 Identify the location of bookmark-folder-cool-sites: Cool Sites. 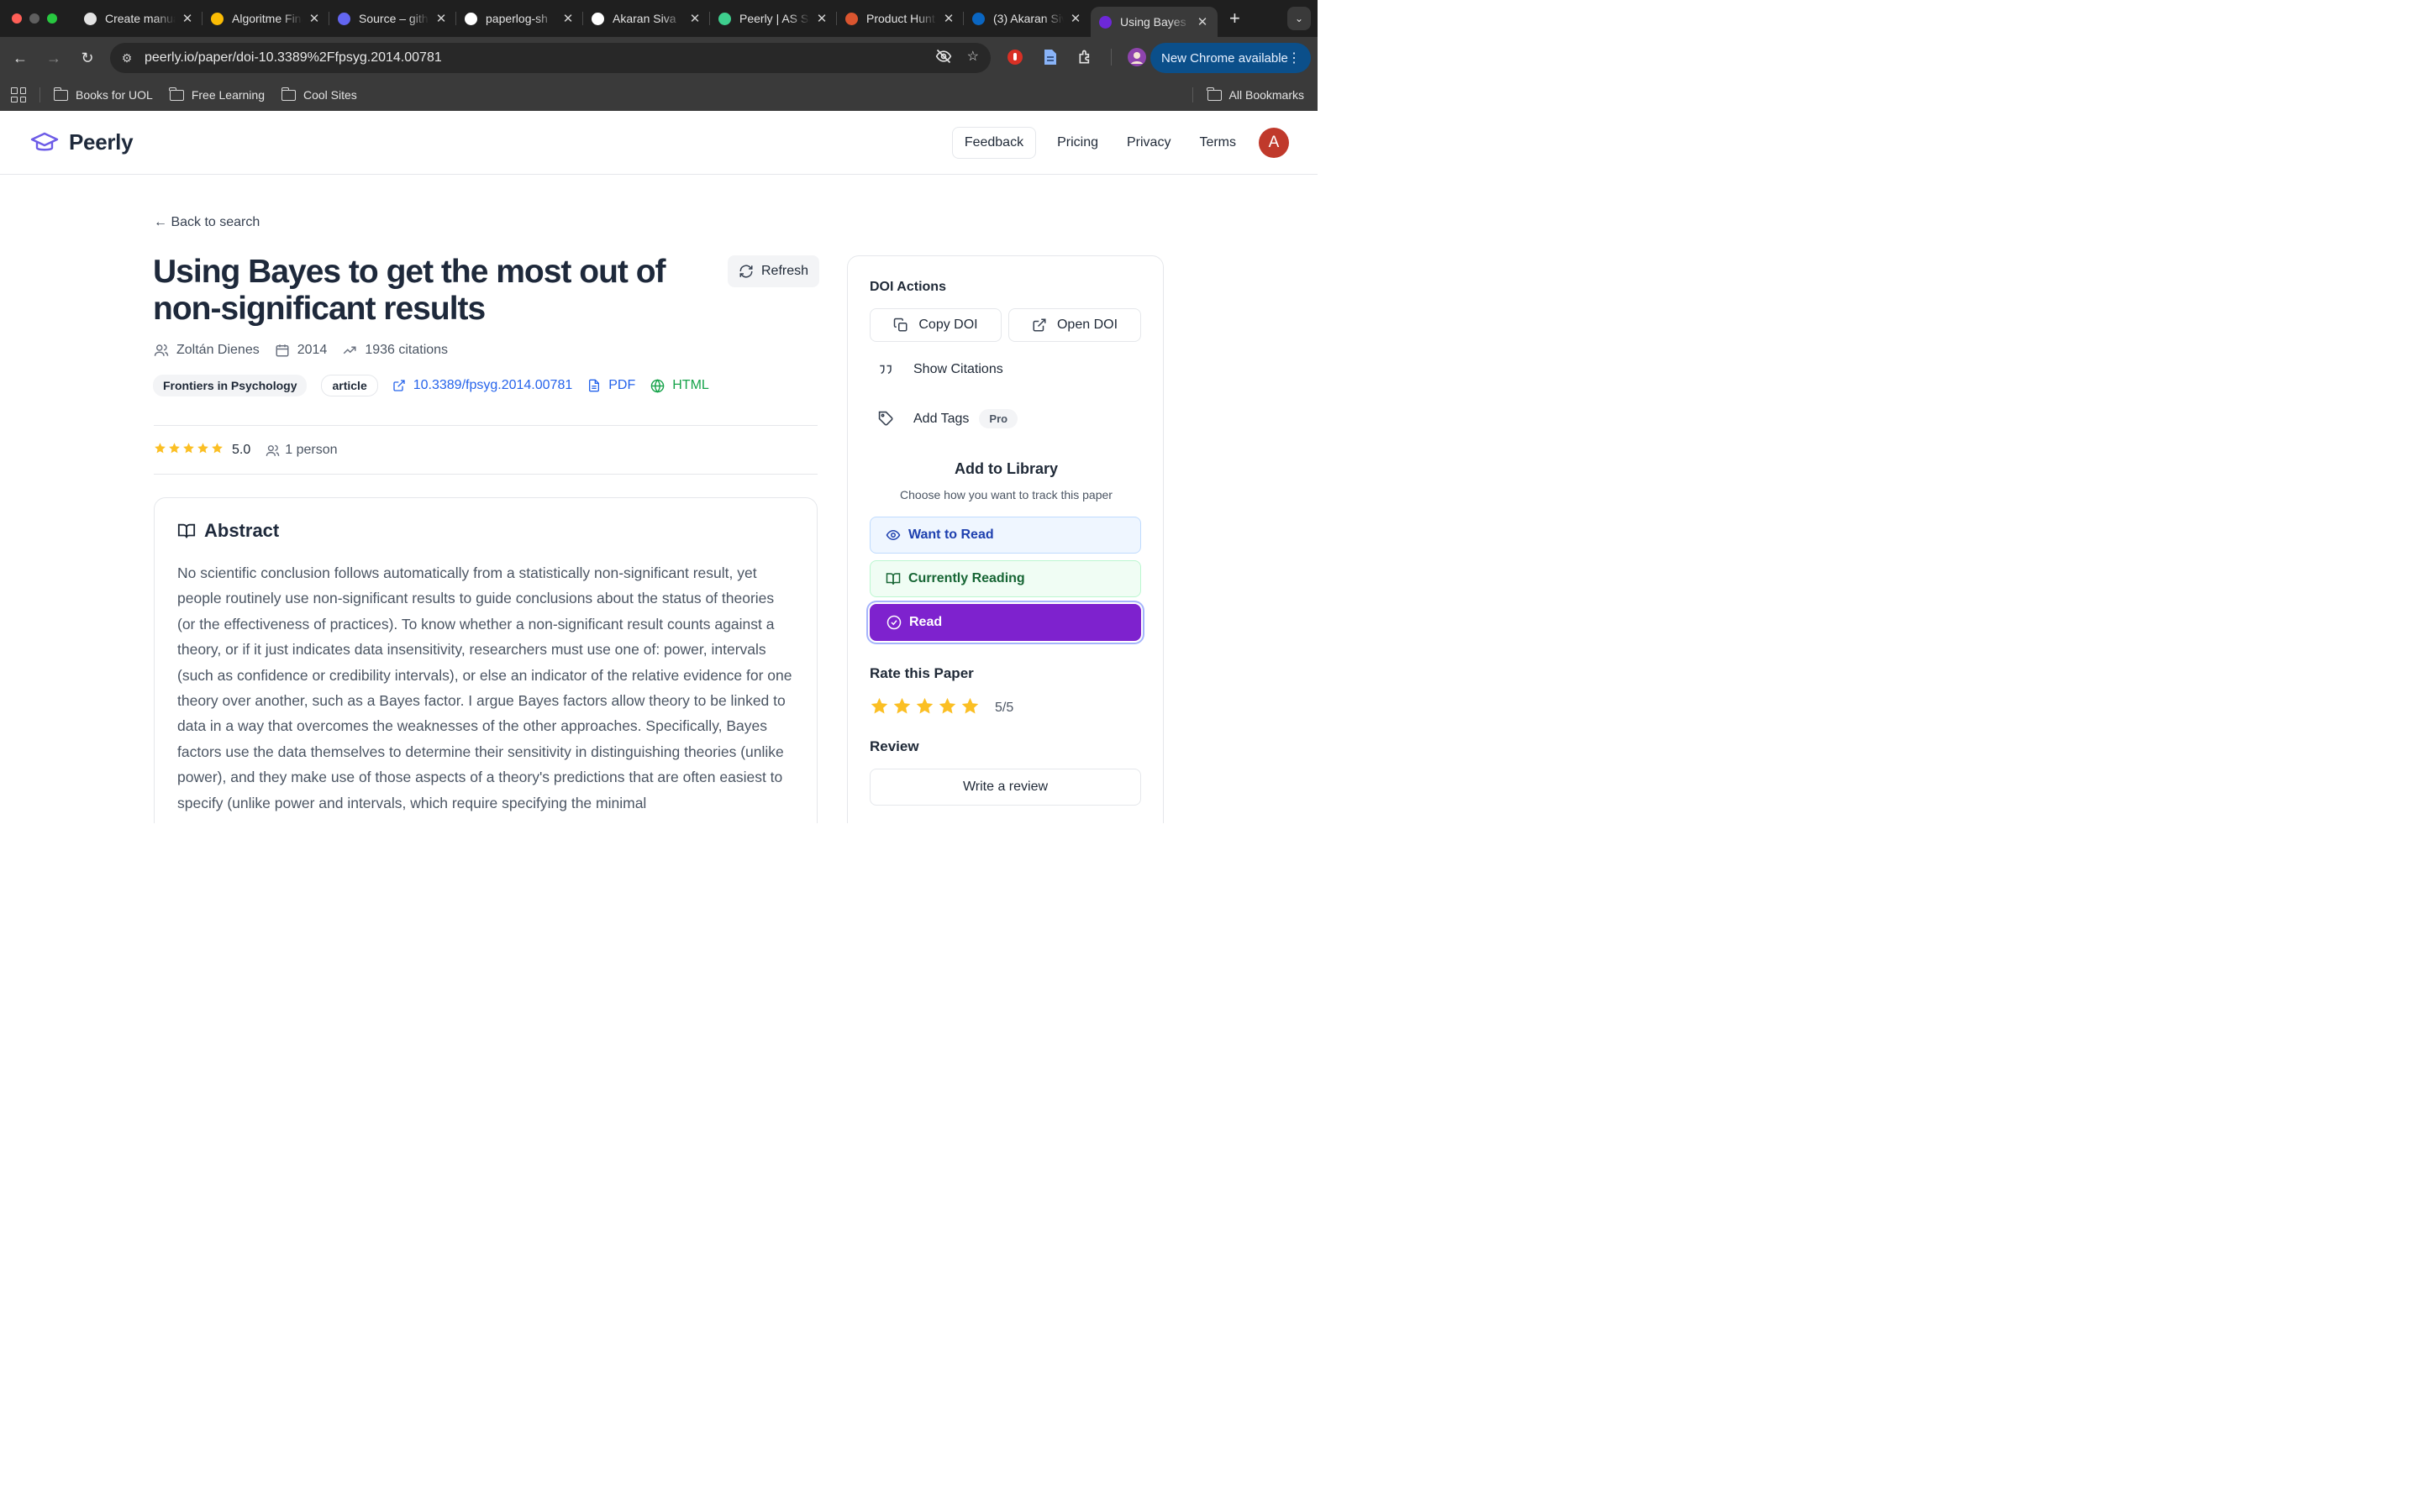
(319, 94).